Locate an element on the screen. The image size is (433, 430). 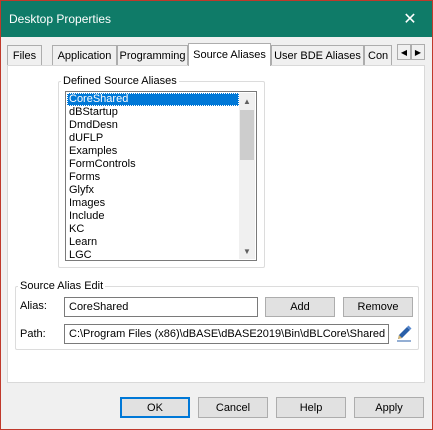
apply-button: Apply is located at coordinates (389, 407).